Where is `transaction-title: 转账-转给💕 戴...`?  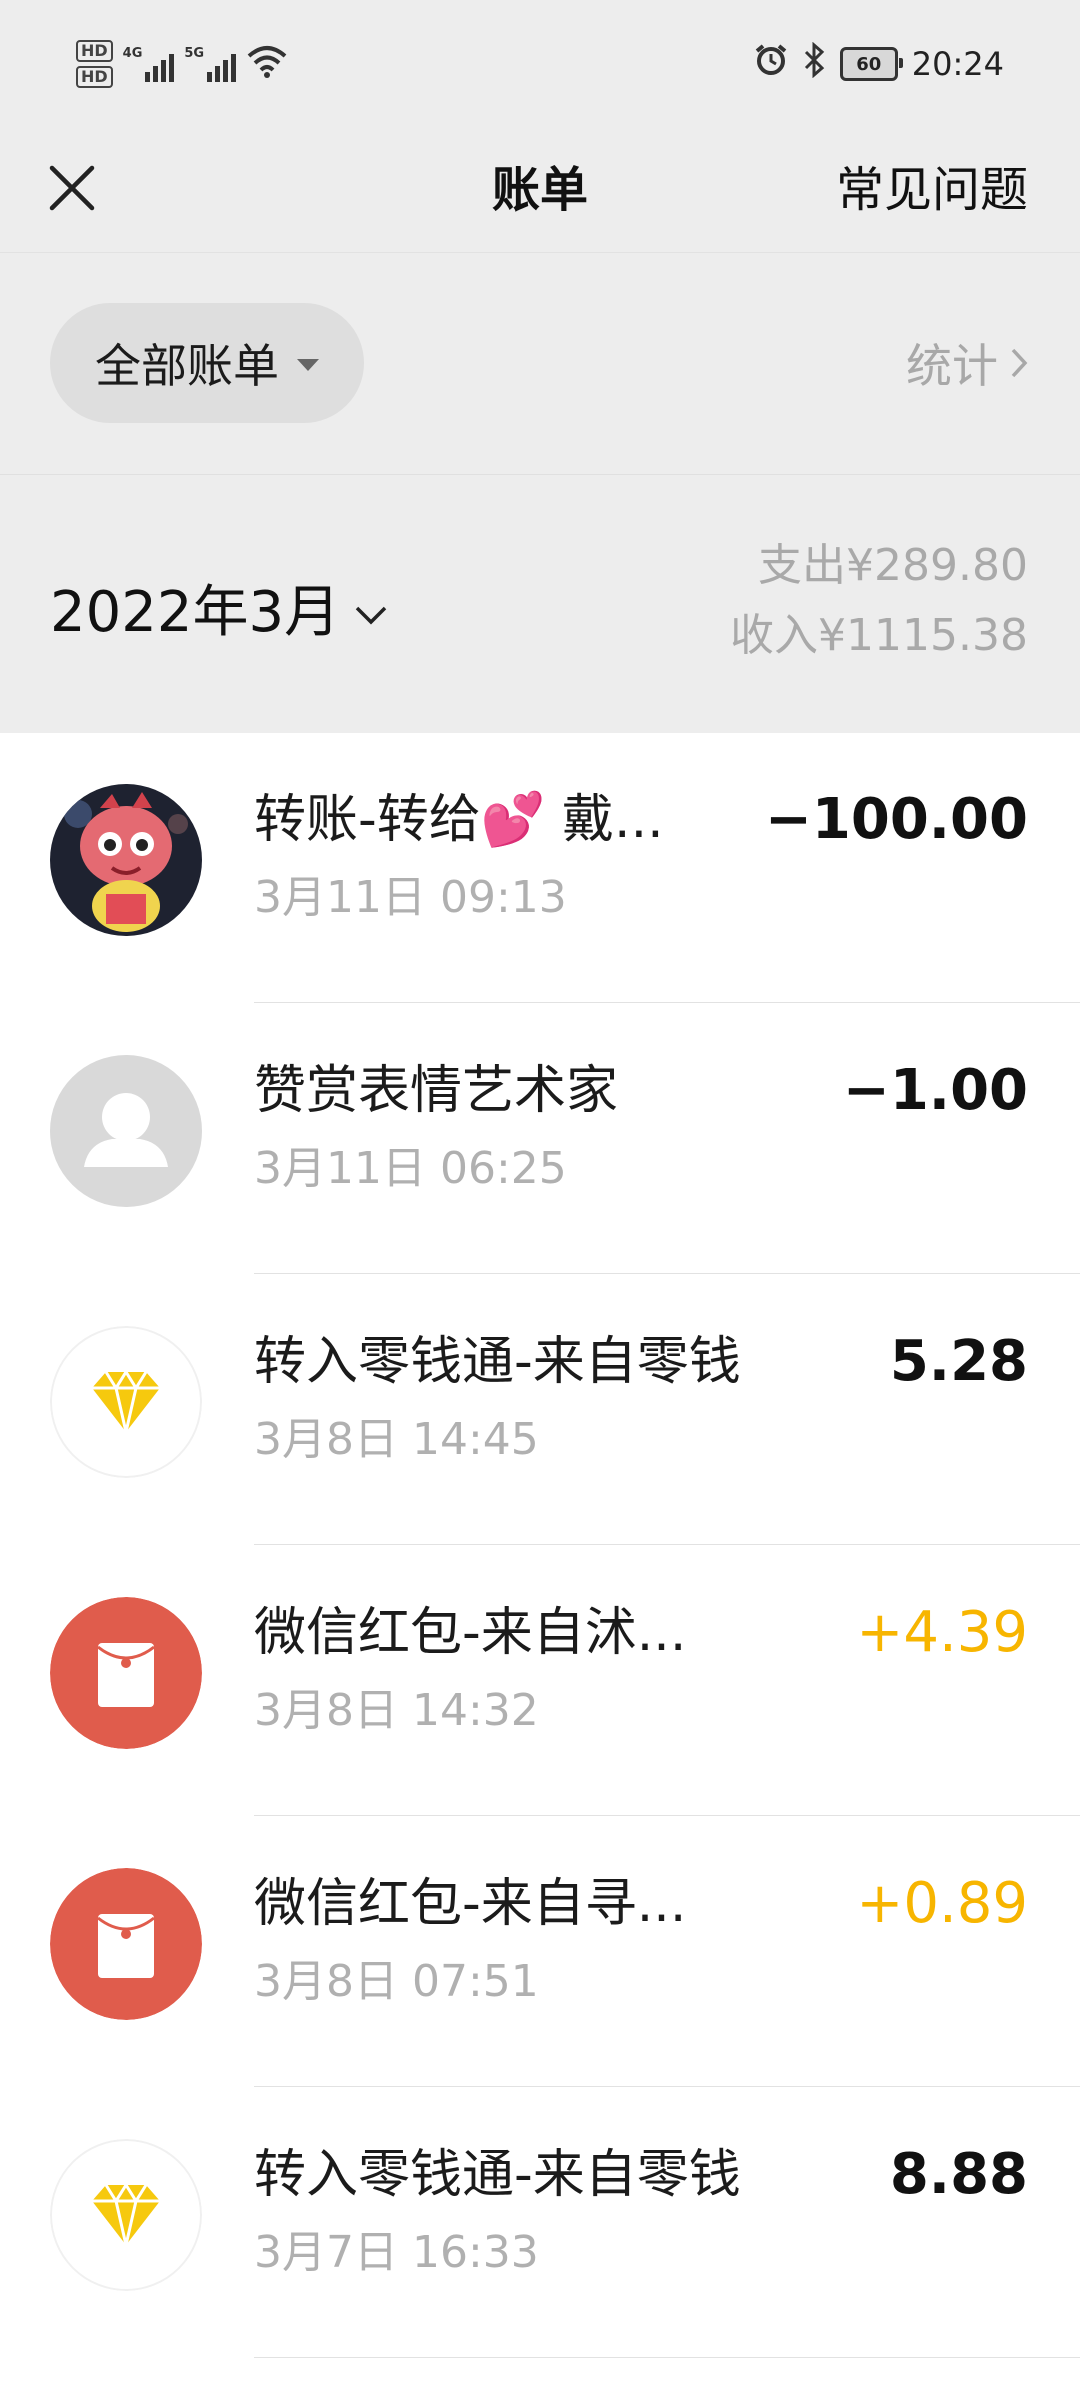 transaction-title: 转账-转给💕 戴... is located at coordinates (459, 820).